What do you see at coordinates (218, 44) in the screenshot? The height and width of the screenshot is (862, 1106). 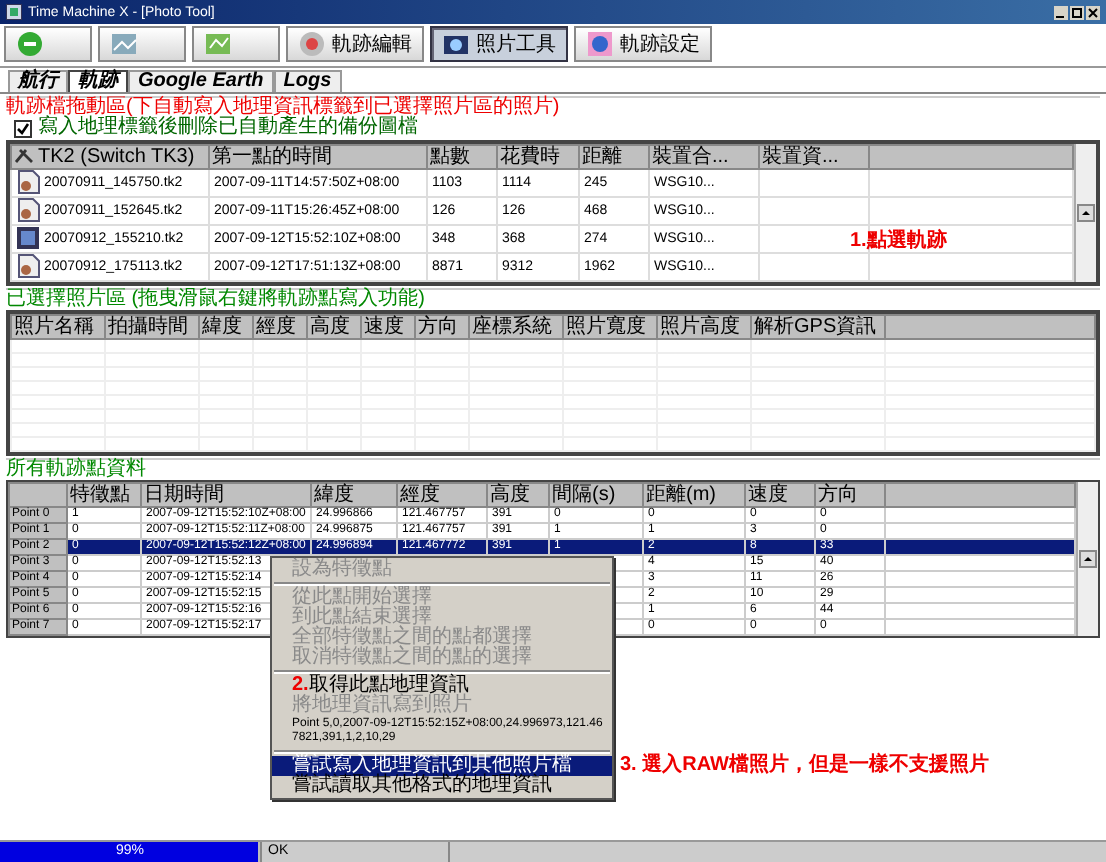 I see `chart-icon` at bounding box center [218, 44].